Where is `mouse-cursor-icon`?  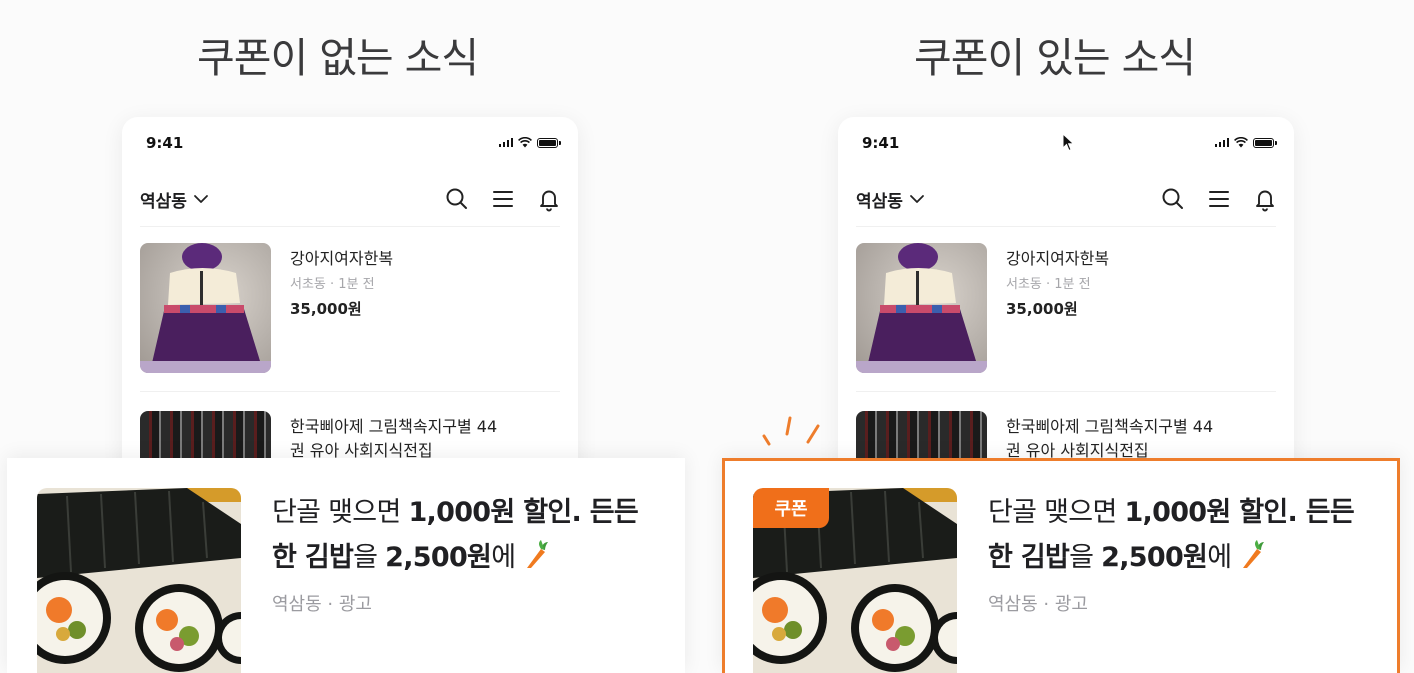 mouse-cursor-icon is located at coordinates (1068, 142).